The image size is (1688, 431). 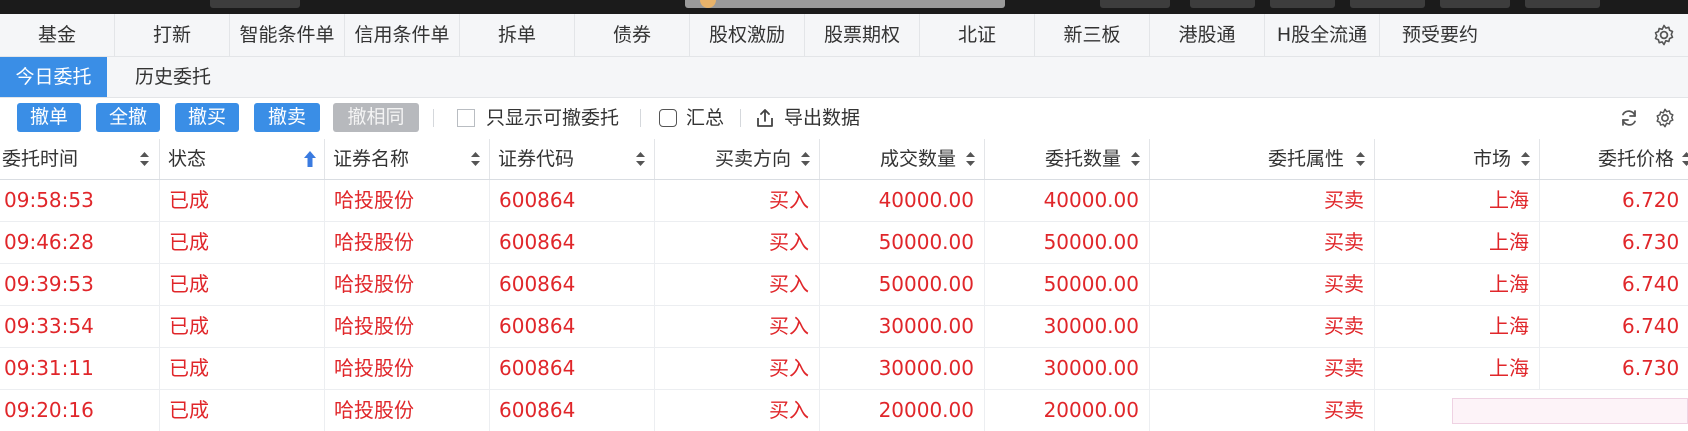 What do you see at coordinates (1207, 35) in the screenshot?
I see `tab-stock-connect: 港股通` at bounding box center [1207, 35].